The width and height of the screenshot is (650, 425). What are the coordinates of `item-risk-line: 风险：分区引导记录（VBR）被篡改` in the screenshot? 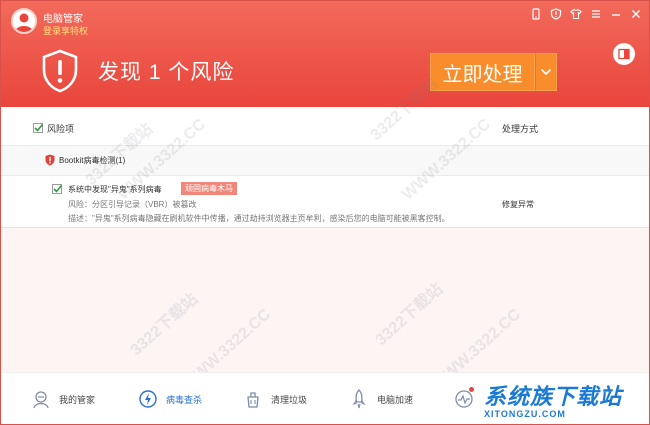 It's located at (132, 204).